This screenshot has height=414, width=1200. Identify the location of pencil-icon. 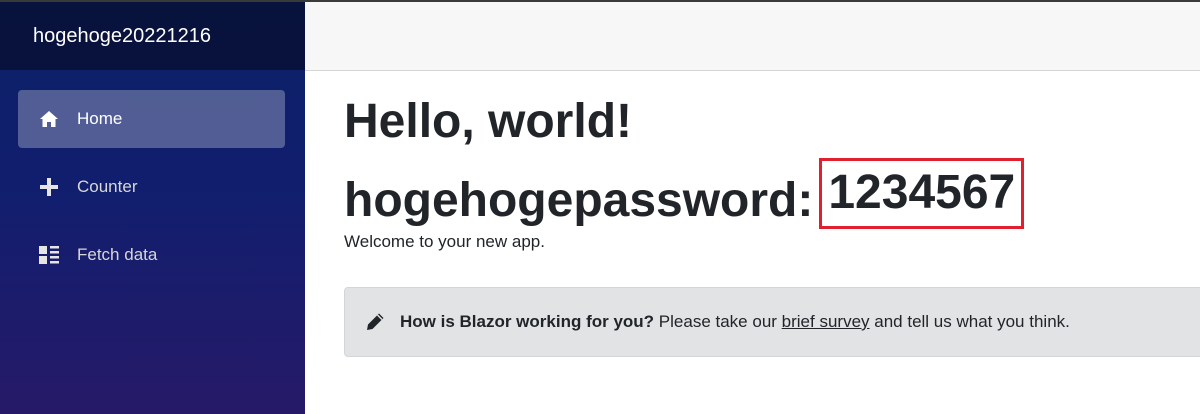
(375, 322).